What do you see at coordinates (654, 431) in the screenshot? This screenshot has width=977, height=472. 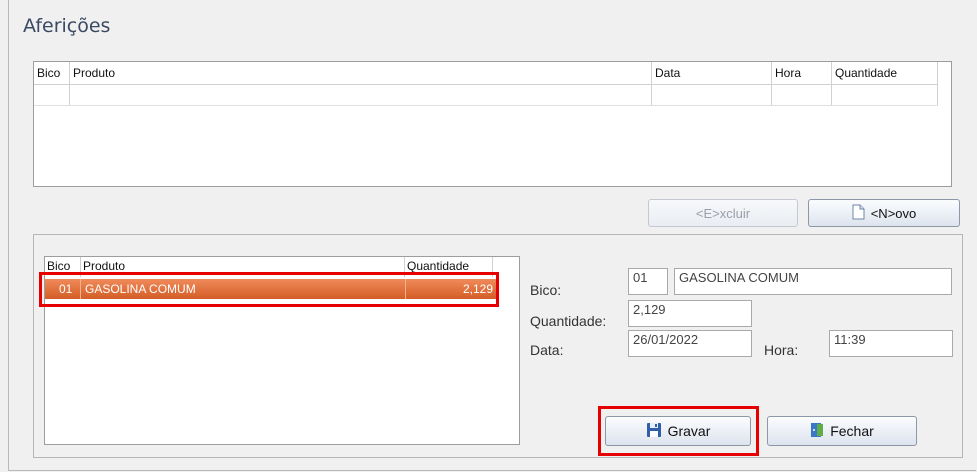 I see `floppy-disk-icon` at bounding box center [654, 431].